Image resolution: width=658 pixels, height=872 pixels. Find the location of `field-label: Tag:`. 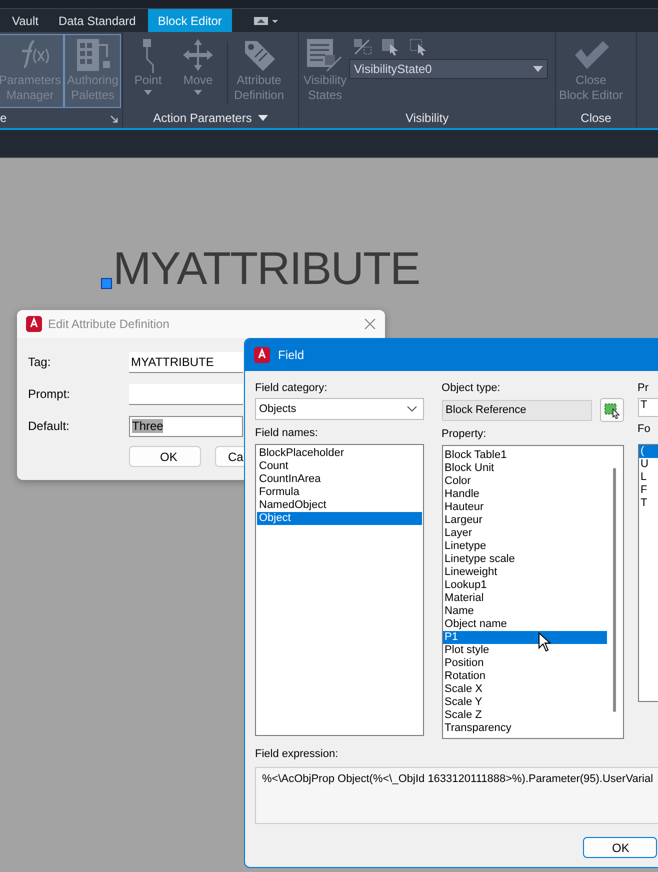

field-label: Tag: is located at coordinates (40, 362).